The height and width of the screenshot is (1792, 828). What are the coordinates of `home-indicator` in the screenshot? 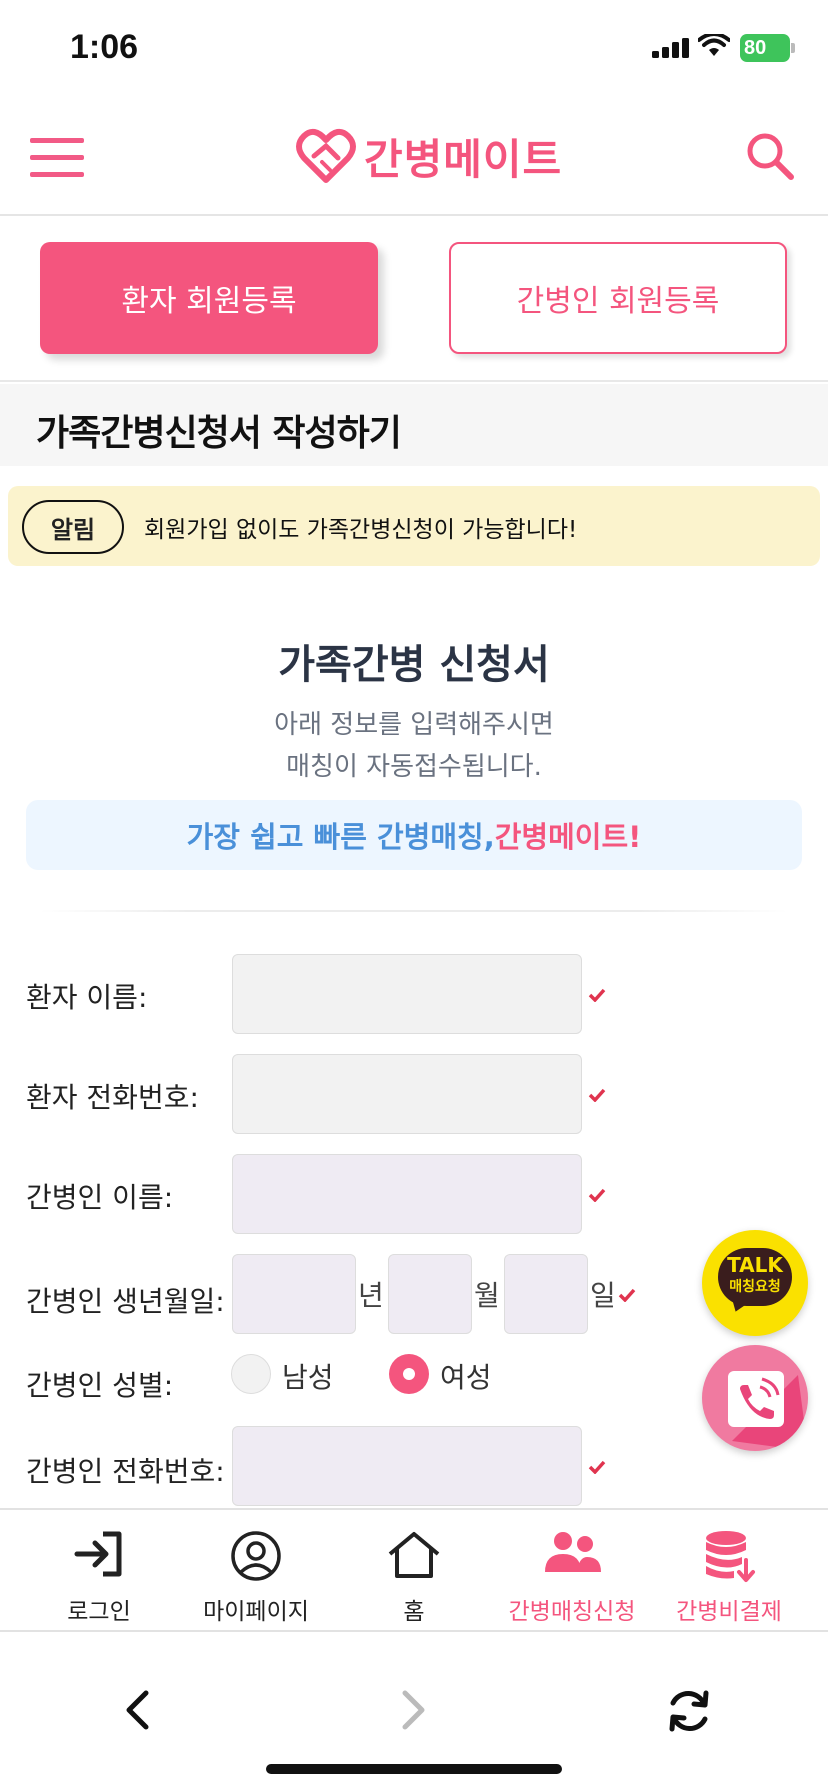 It's located at (414, 1769).